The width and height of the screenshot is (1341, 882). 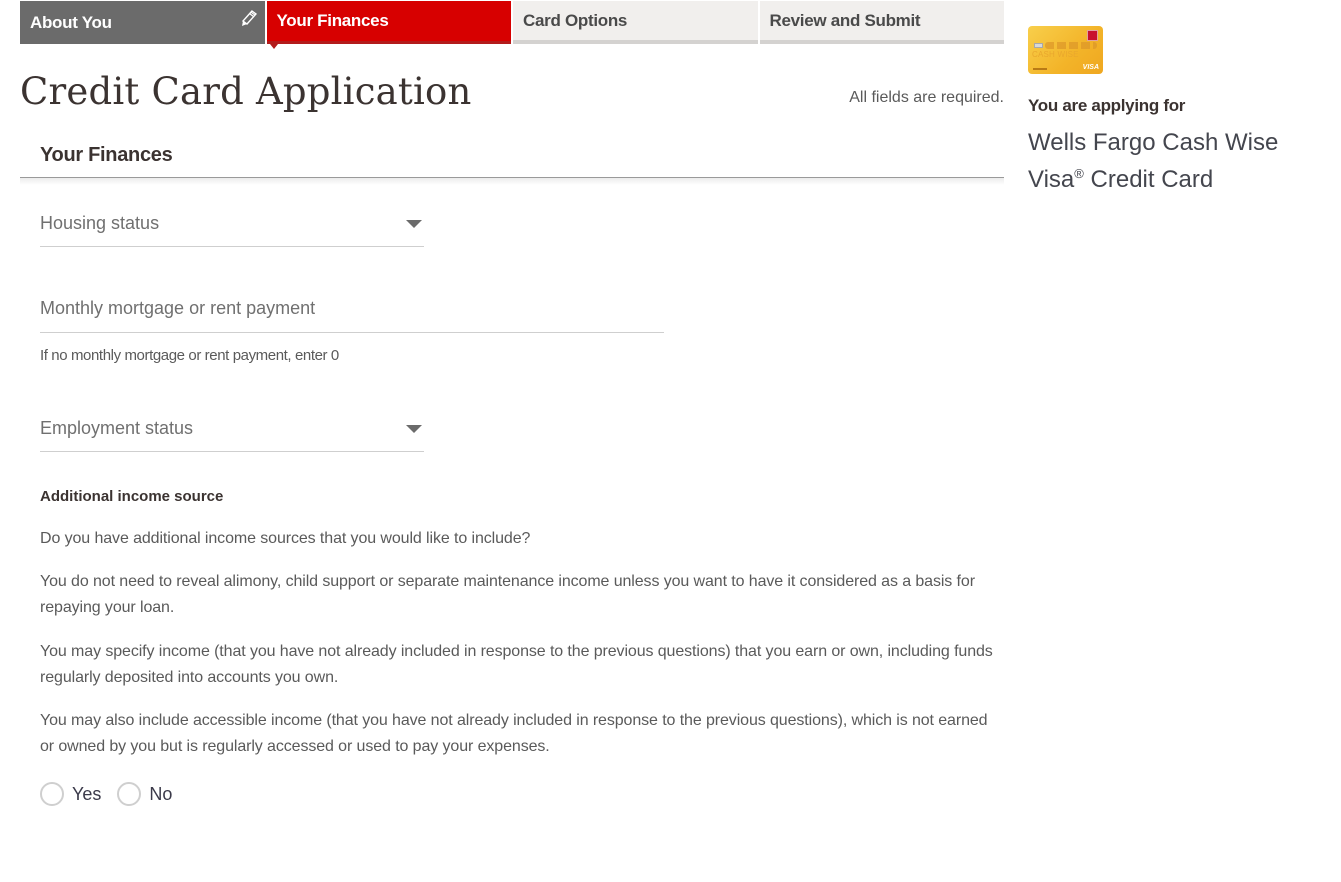 I want to click on radio-label: Yes, so click(x=87, y=793).